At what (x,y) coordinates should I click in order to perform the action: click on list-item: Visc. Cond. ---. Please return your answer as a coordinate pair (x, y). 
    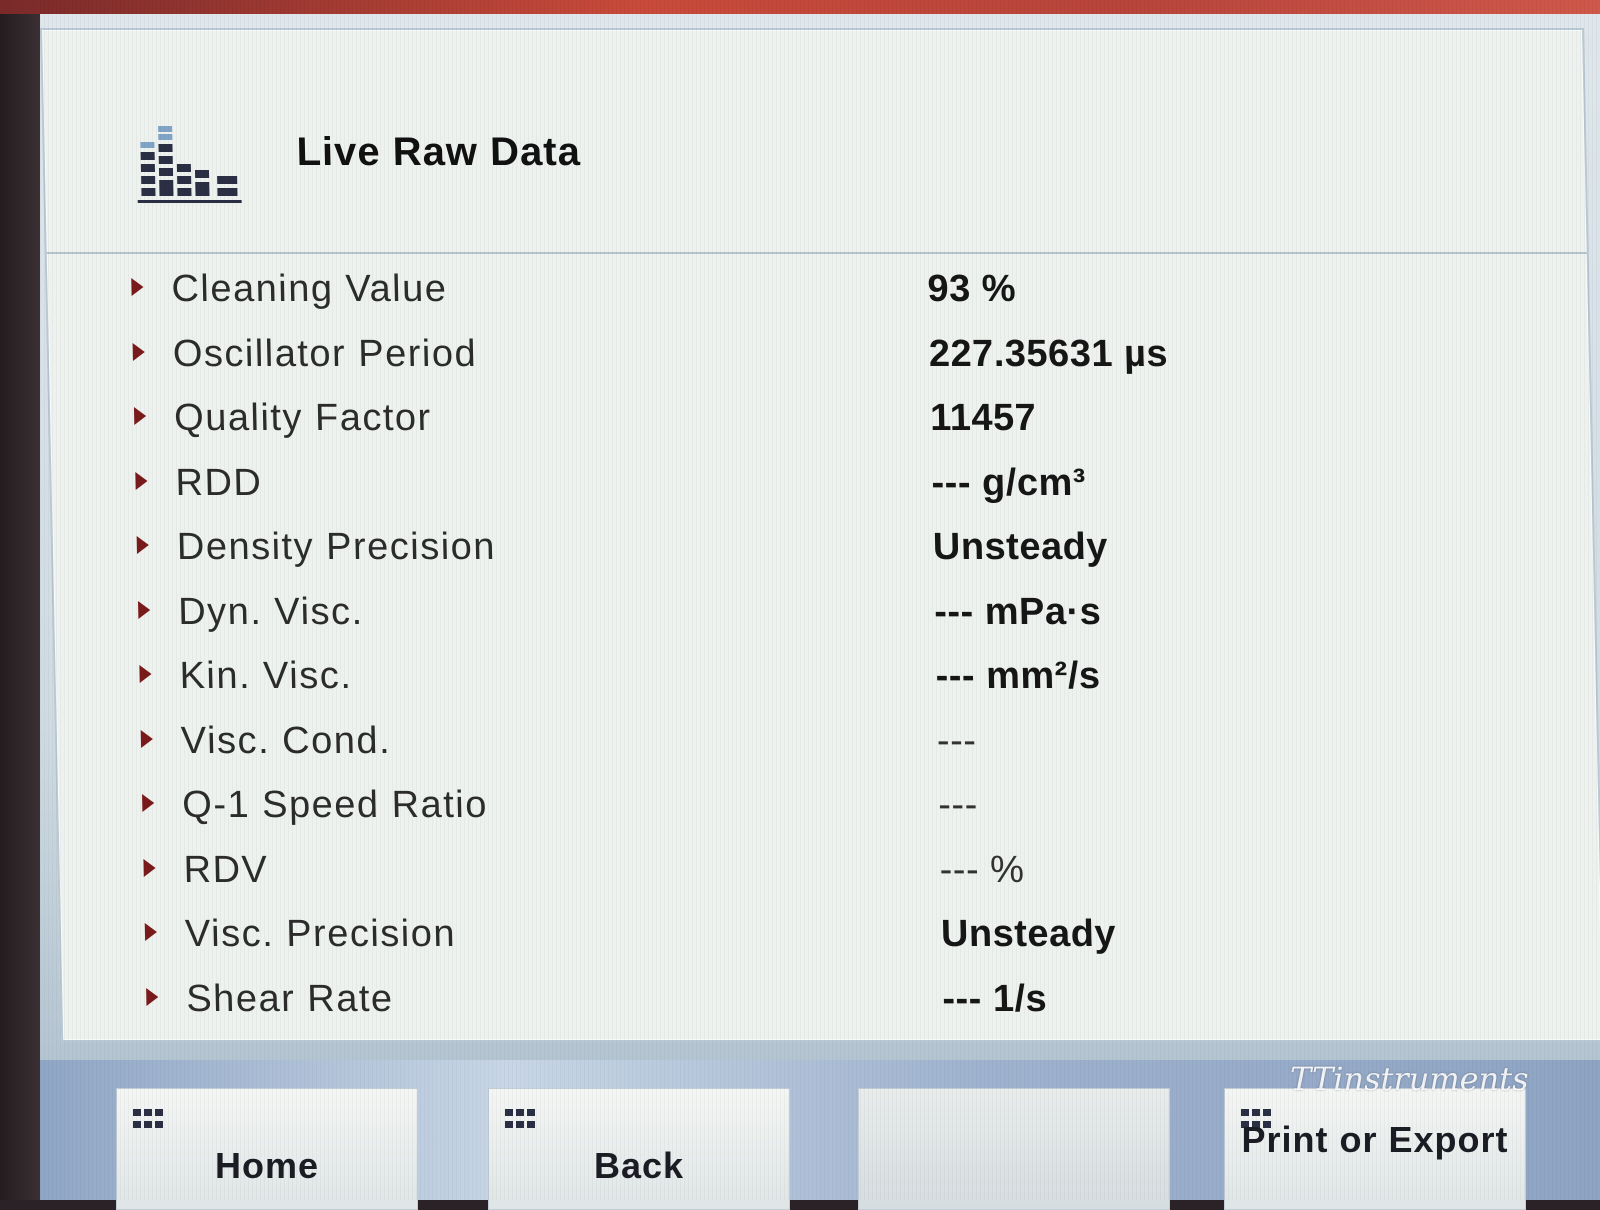
    Looking at the image, I should click on (826, 742).